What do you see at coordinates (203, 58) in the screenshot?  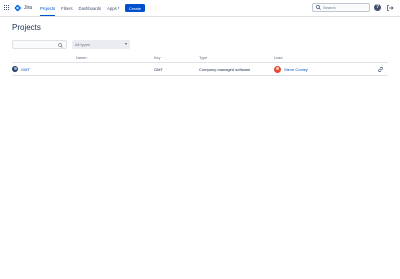 I see `column-header-type: Type` at bounding box center [203, 58].